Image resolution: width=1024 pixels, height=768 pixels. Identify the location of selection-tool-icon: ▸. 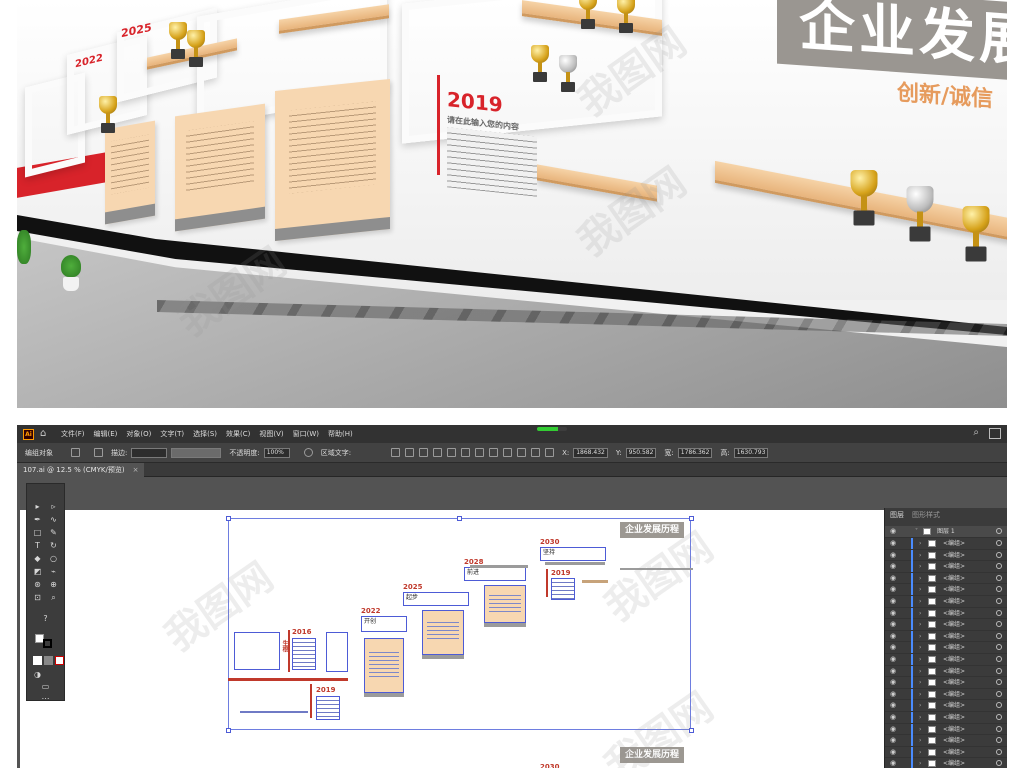
(37, 506).